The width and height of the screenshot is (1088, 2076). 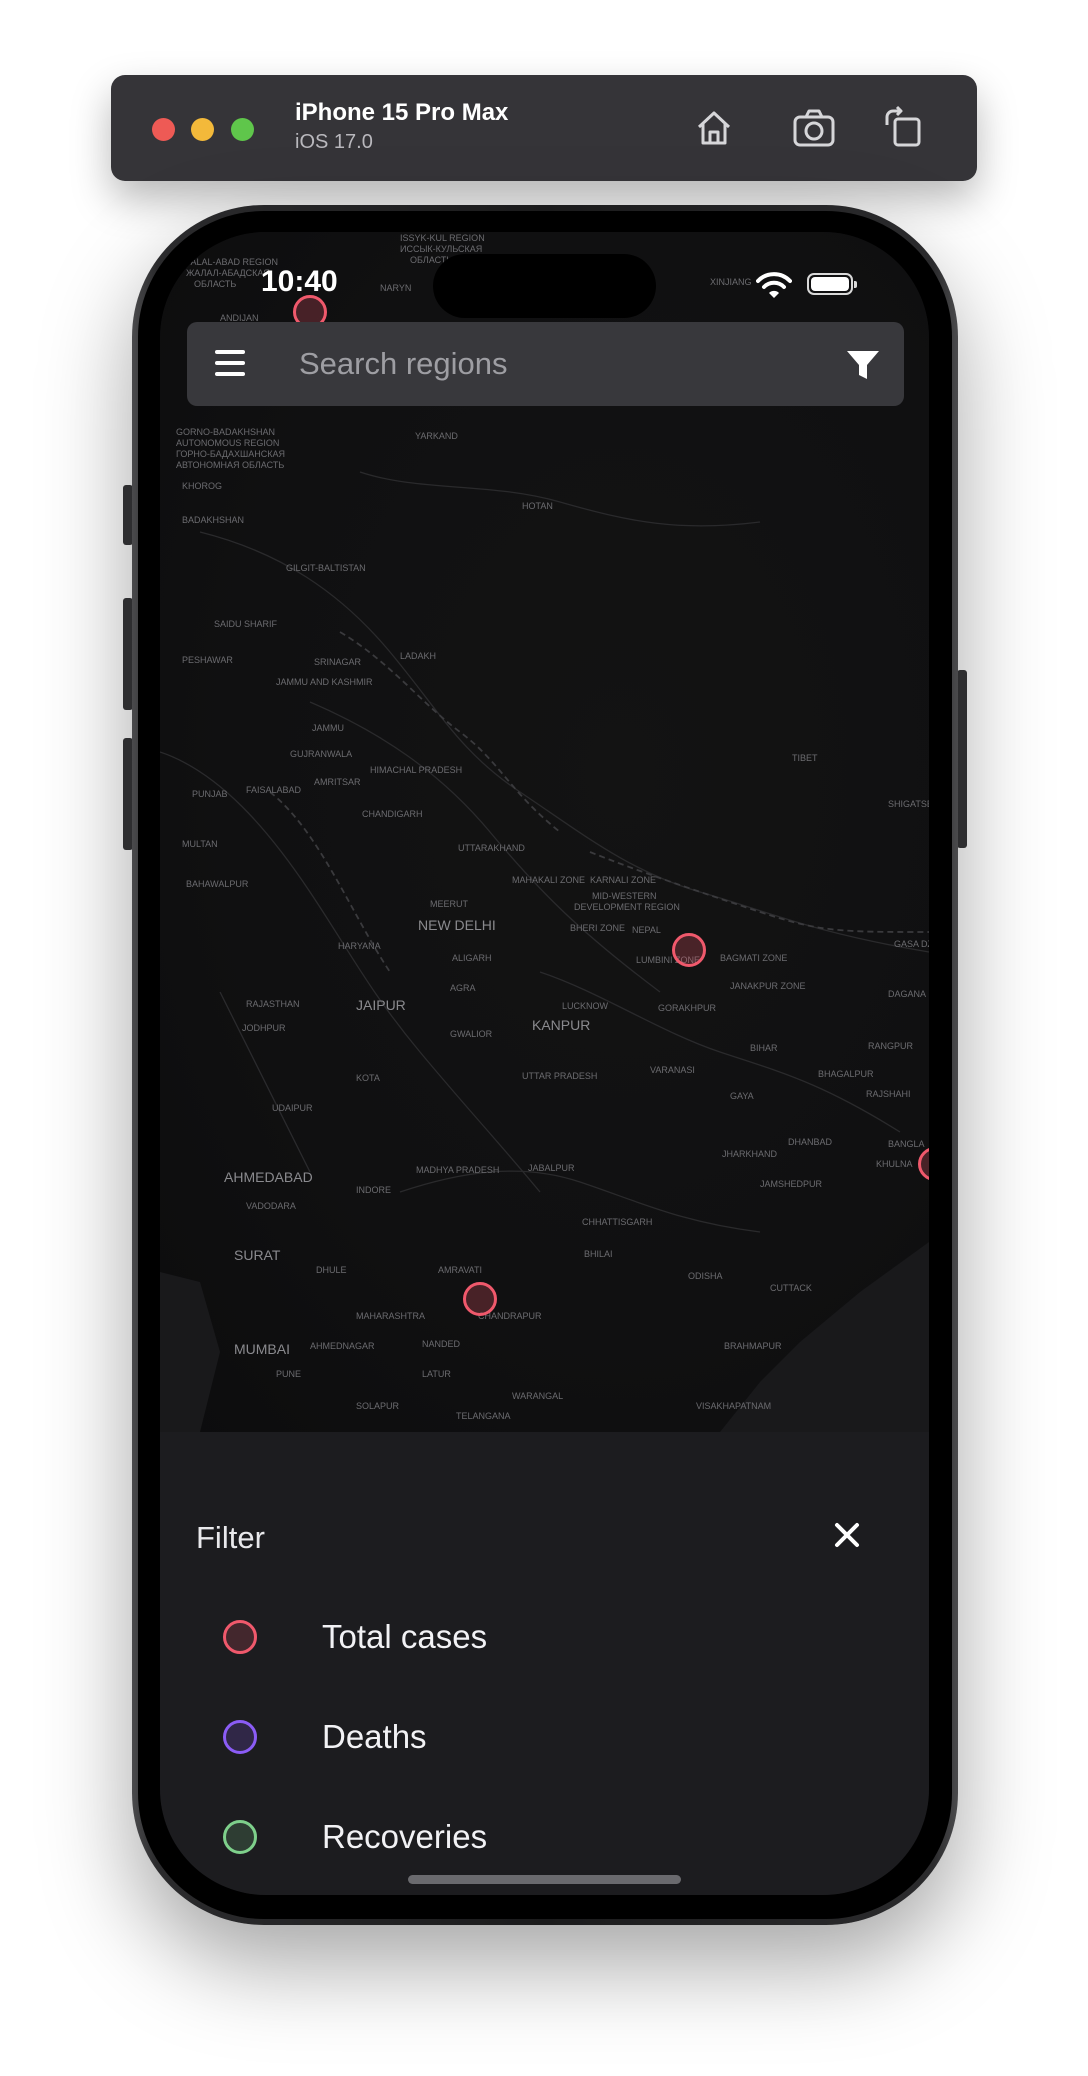 I want to click on map-label: GAYA, so click(x=742, y=1096).